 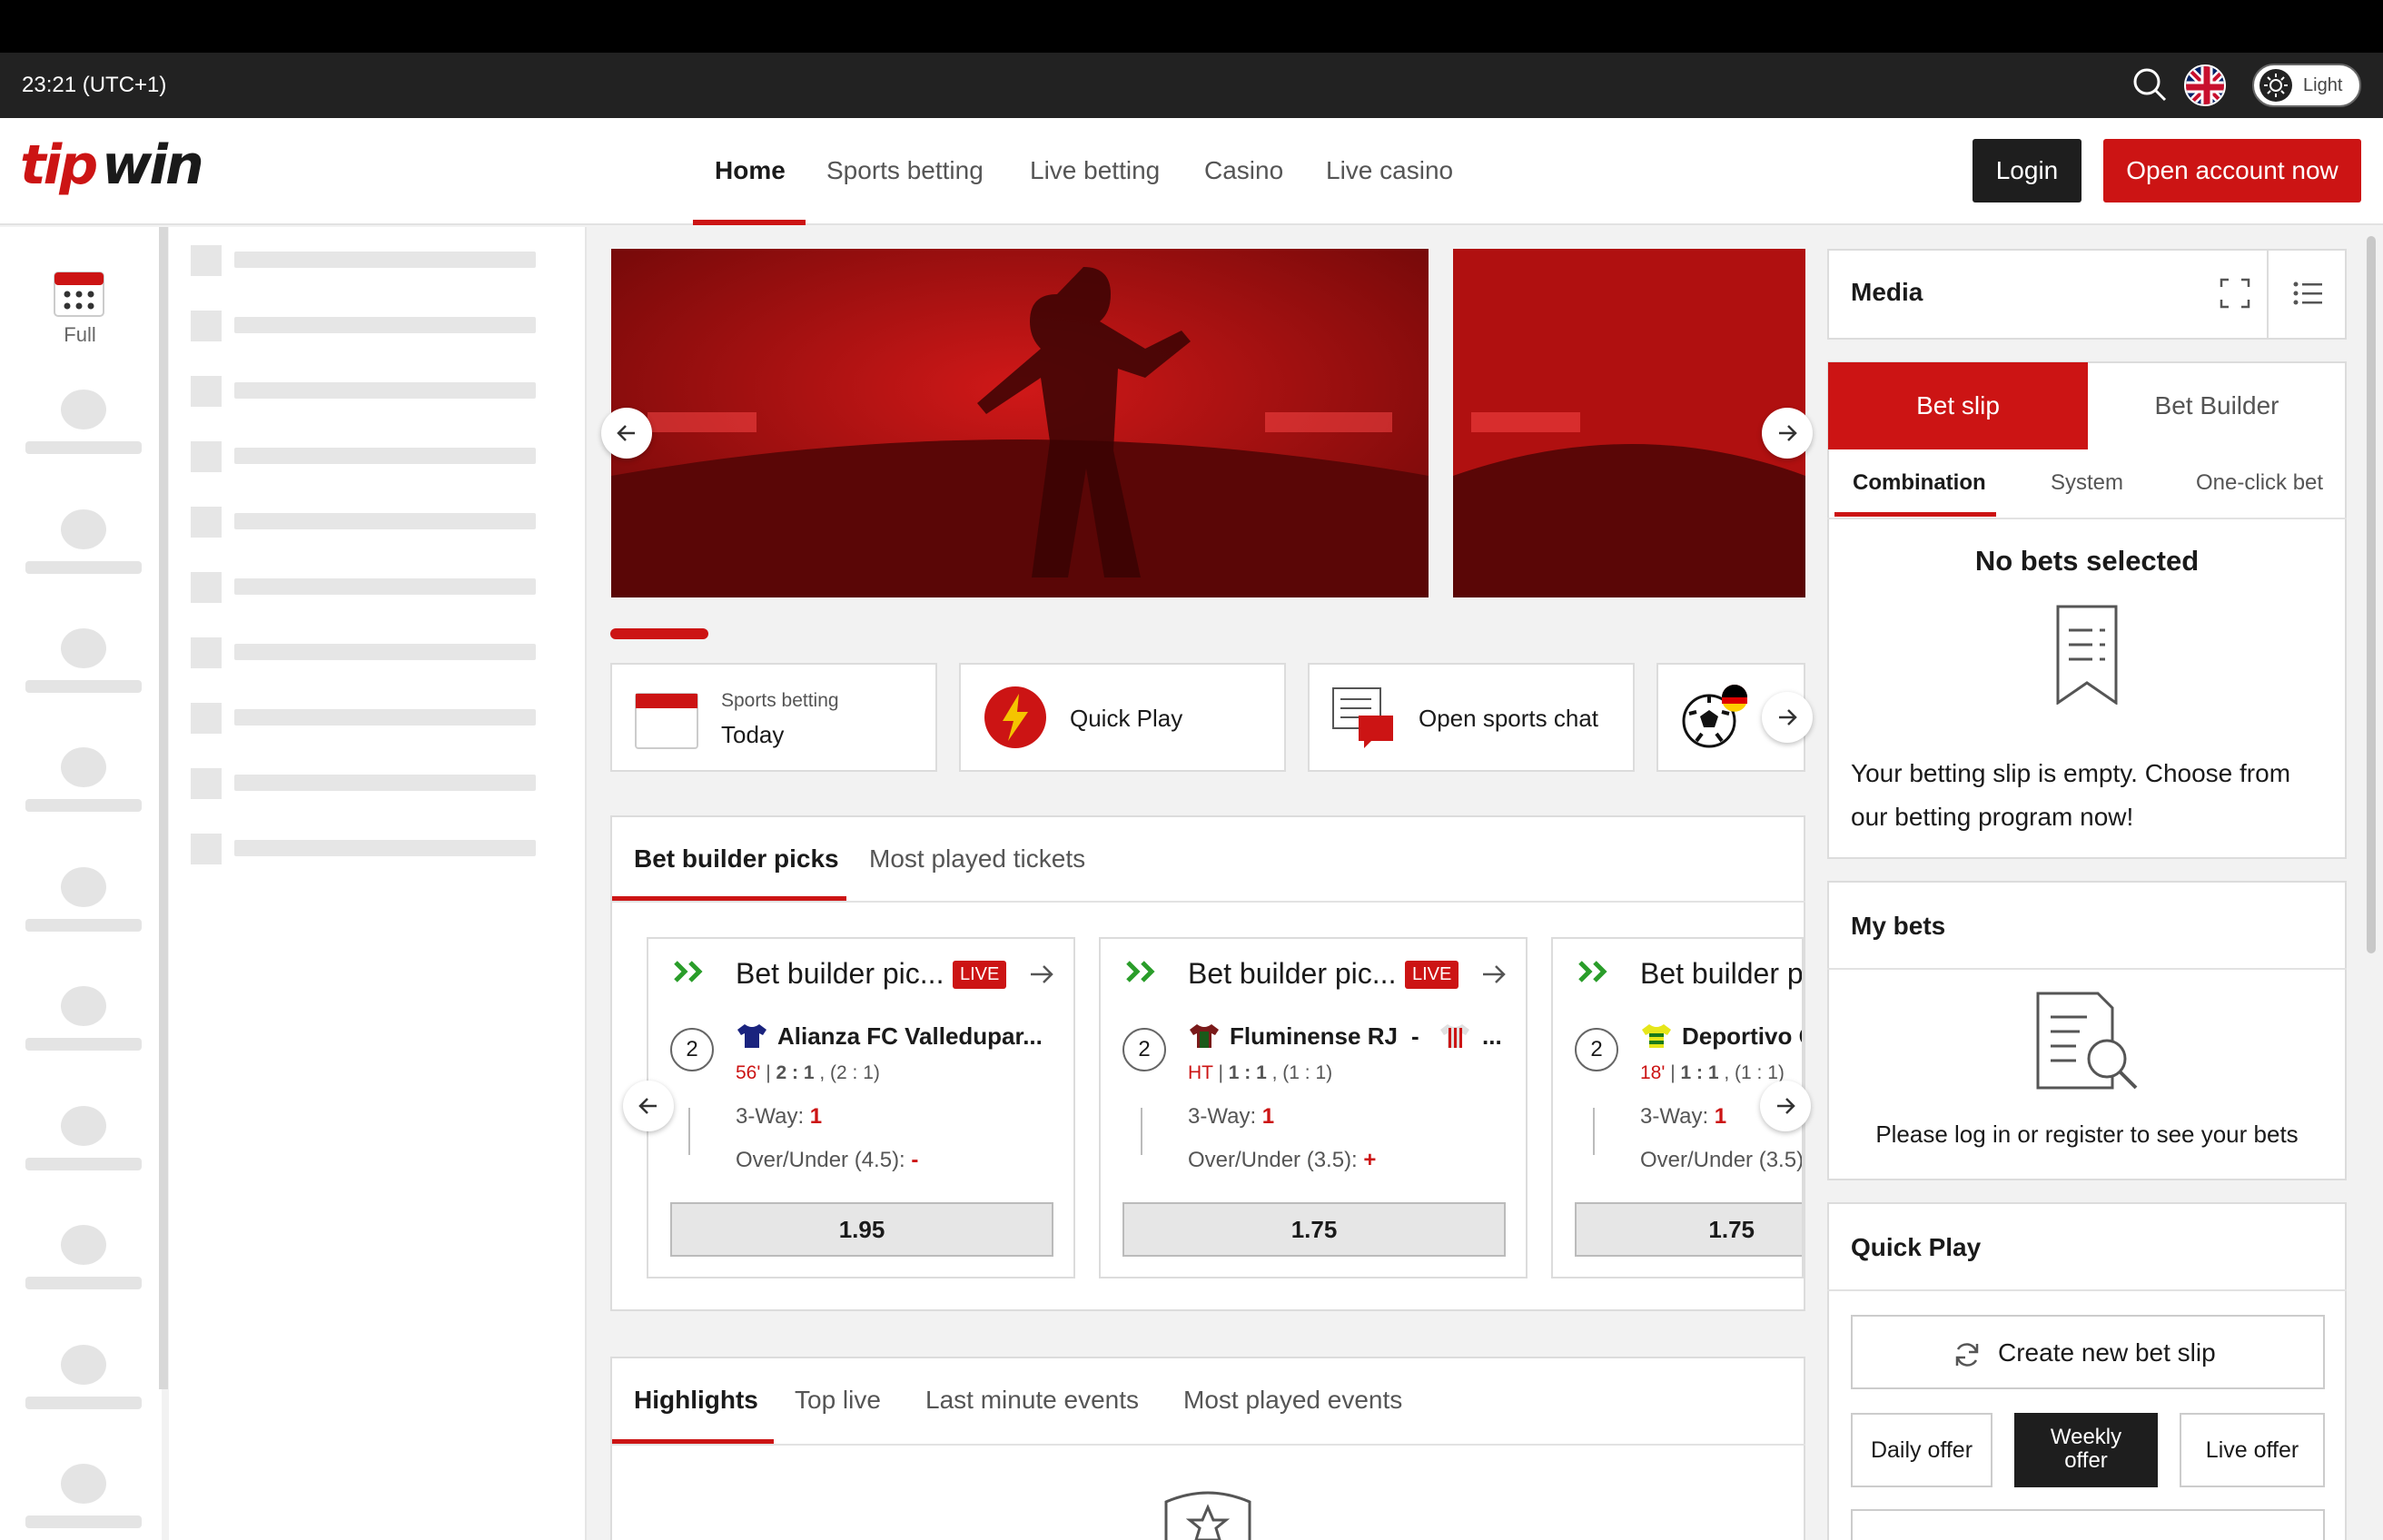 I want to click on theme-label: Light, so click(x=2323, y=85).